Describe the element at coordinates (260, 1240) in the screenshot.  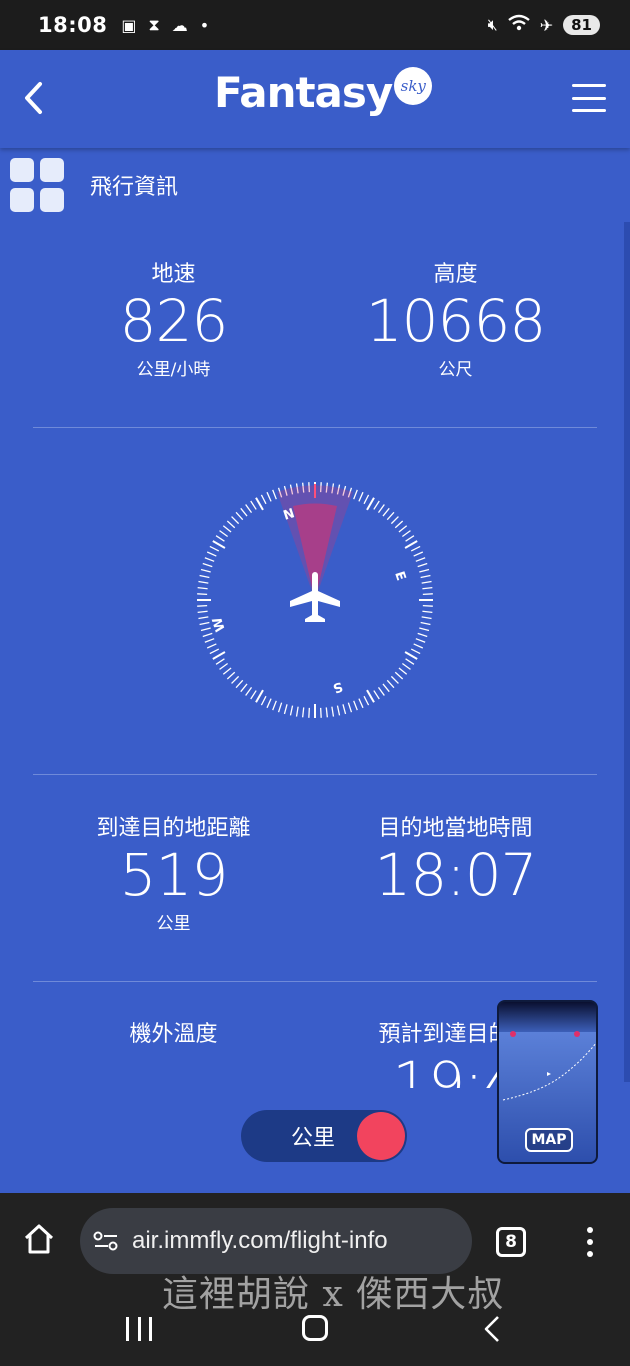
I see `url-text: air.immfly.com/flight-info` at that location.